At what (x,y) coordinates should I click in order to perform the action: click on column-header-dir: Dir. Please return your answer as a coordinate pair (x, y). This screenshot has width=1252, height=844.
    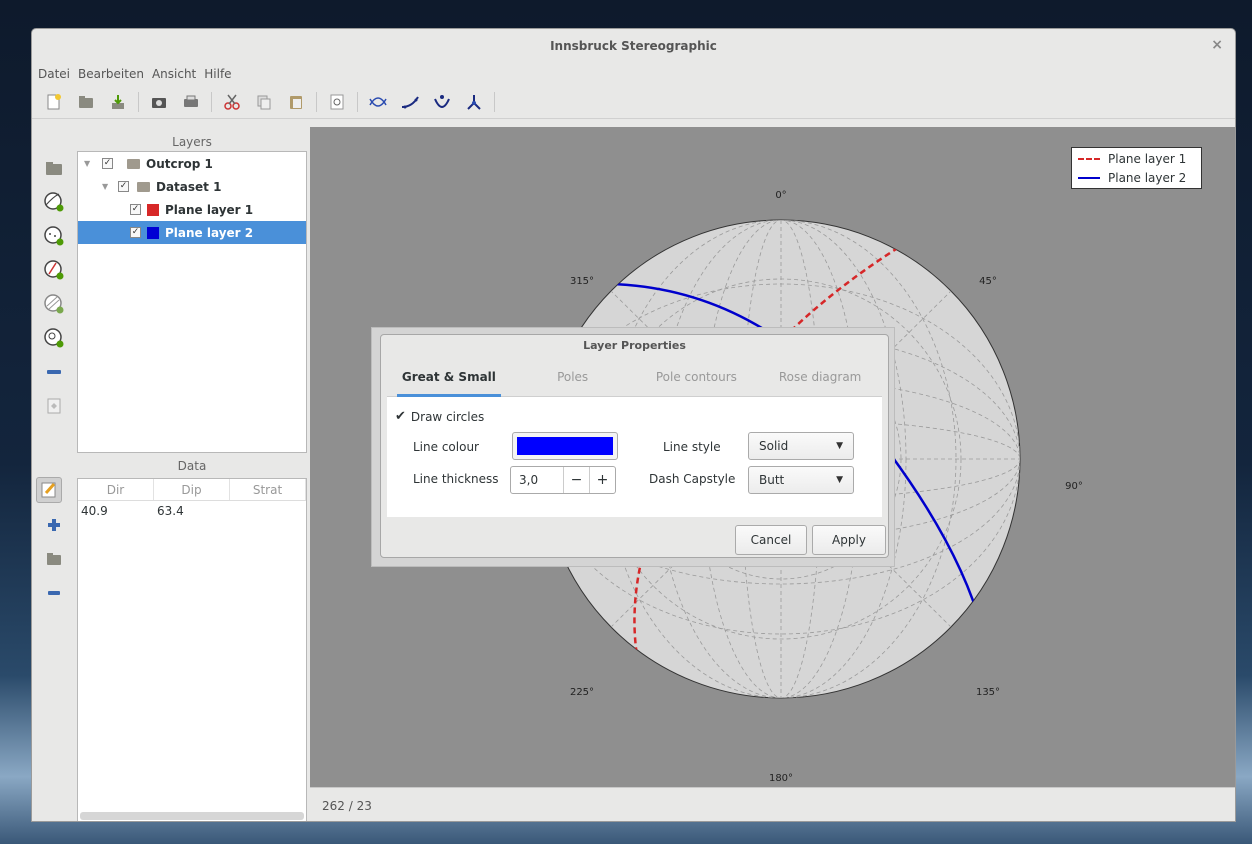
    Looking at the image, I should click on (116, 489).